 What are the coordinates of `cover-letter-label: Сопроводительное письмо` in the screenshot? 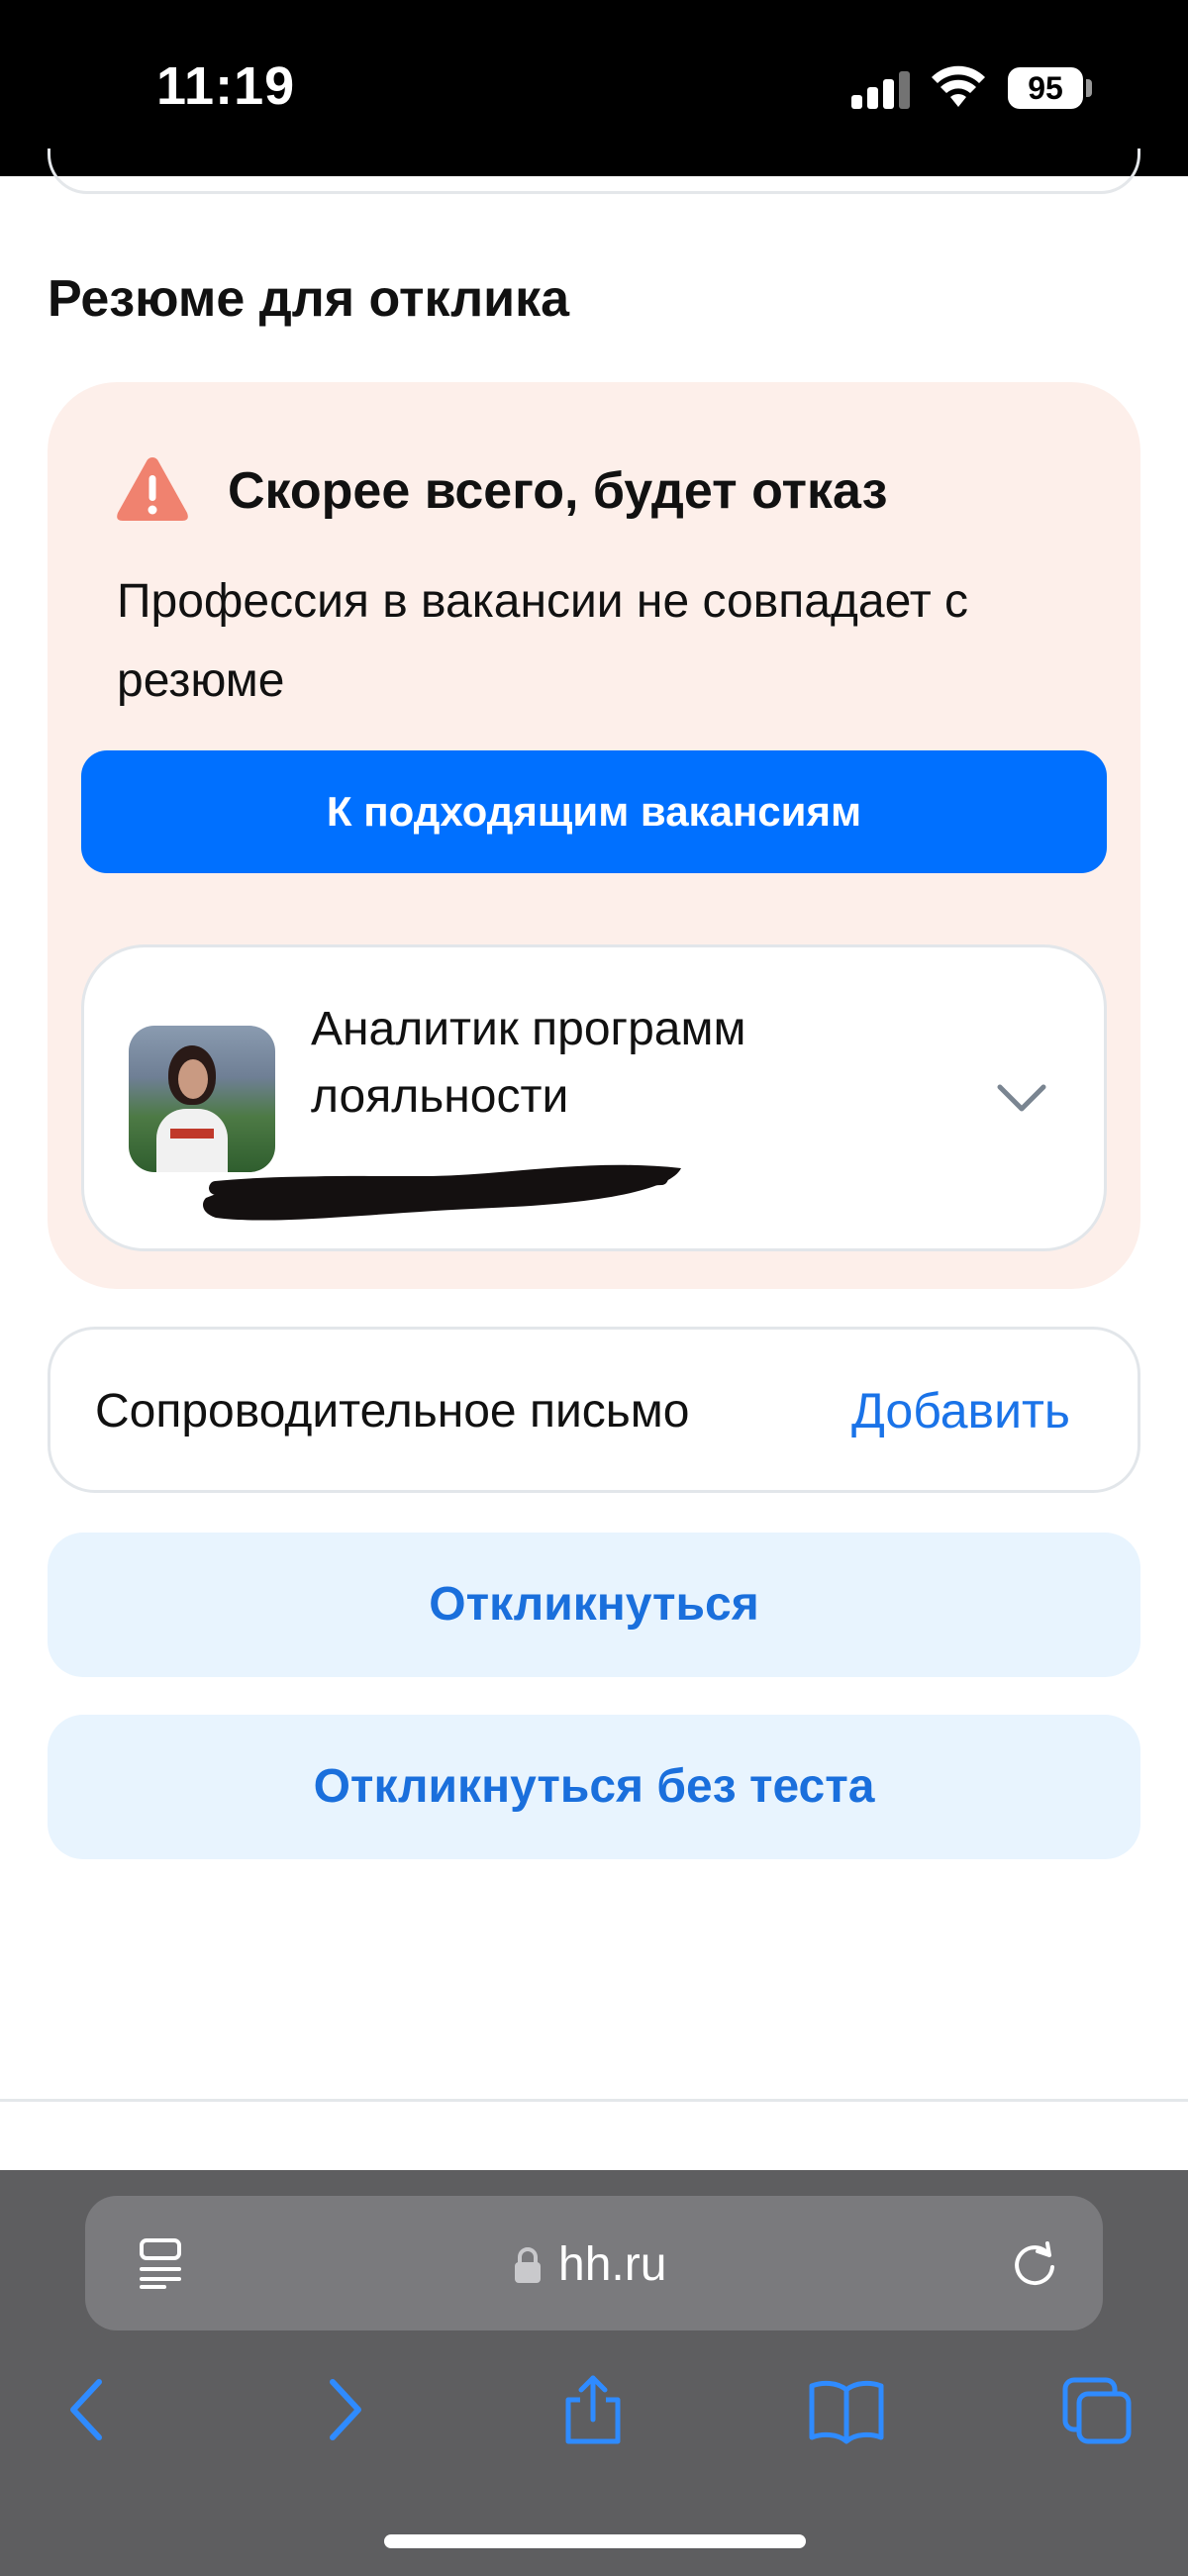 It's located at (392, 1411).